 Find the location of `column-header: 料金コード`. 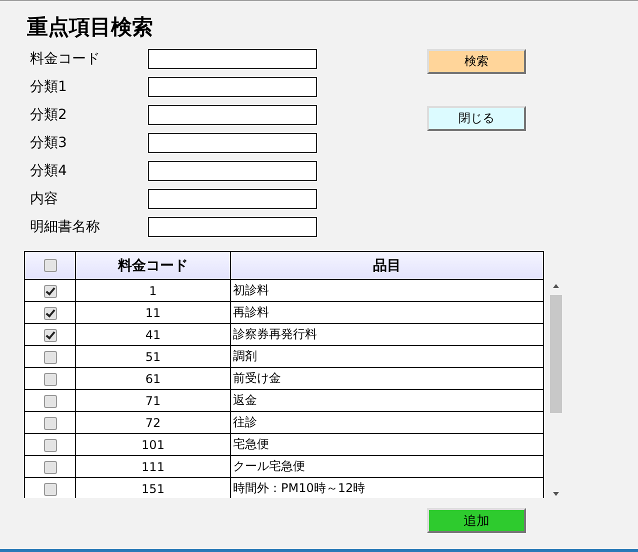

column-header: 料金コード is located at coordinates (153, 266).